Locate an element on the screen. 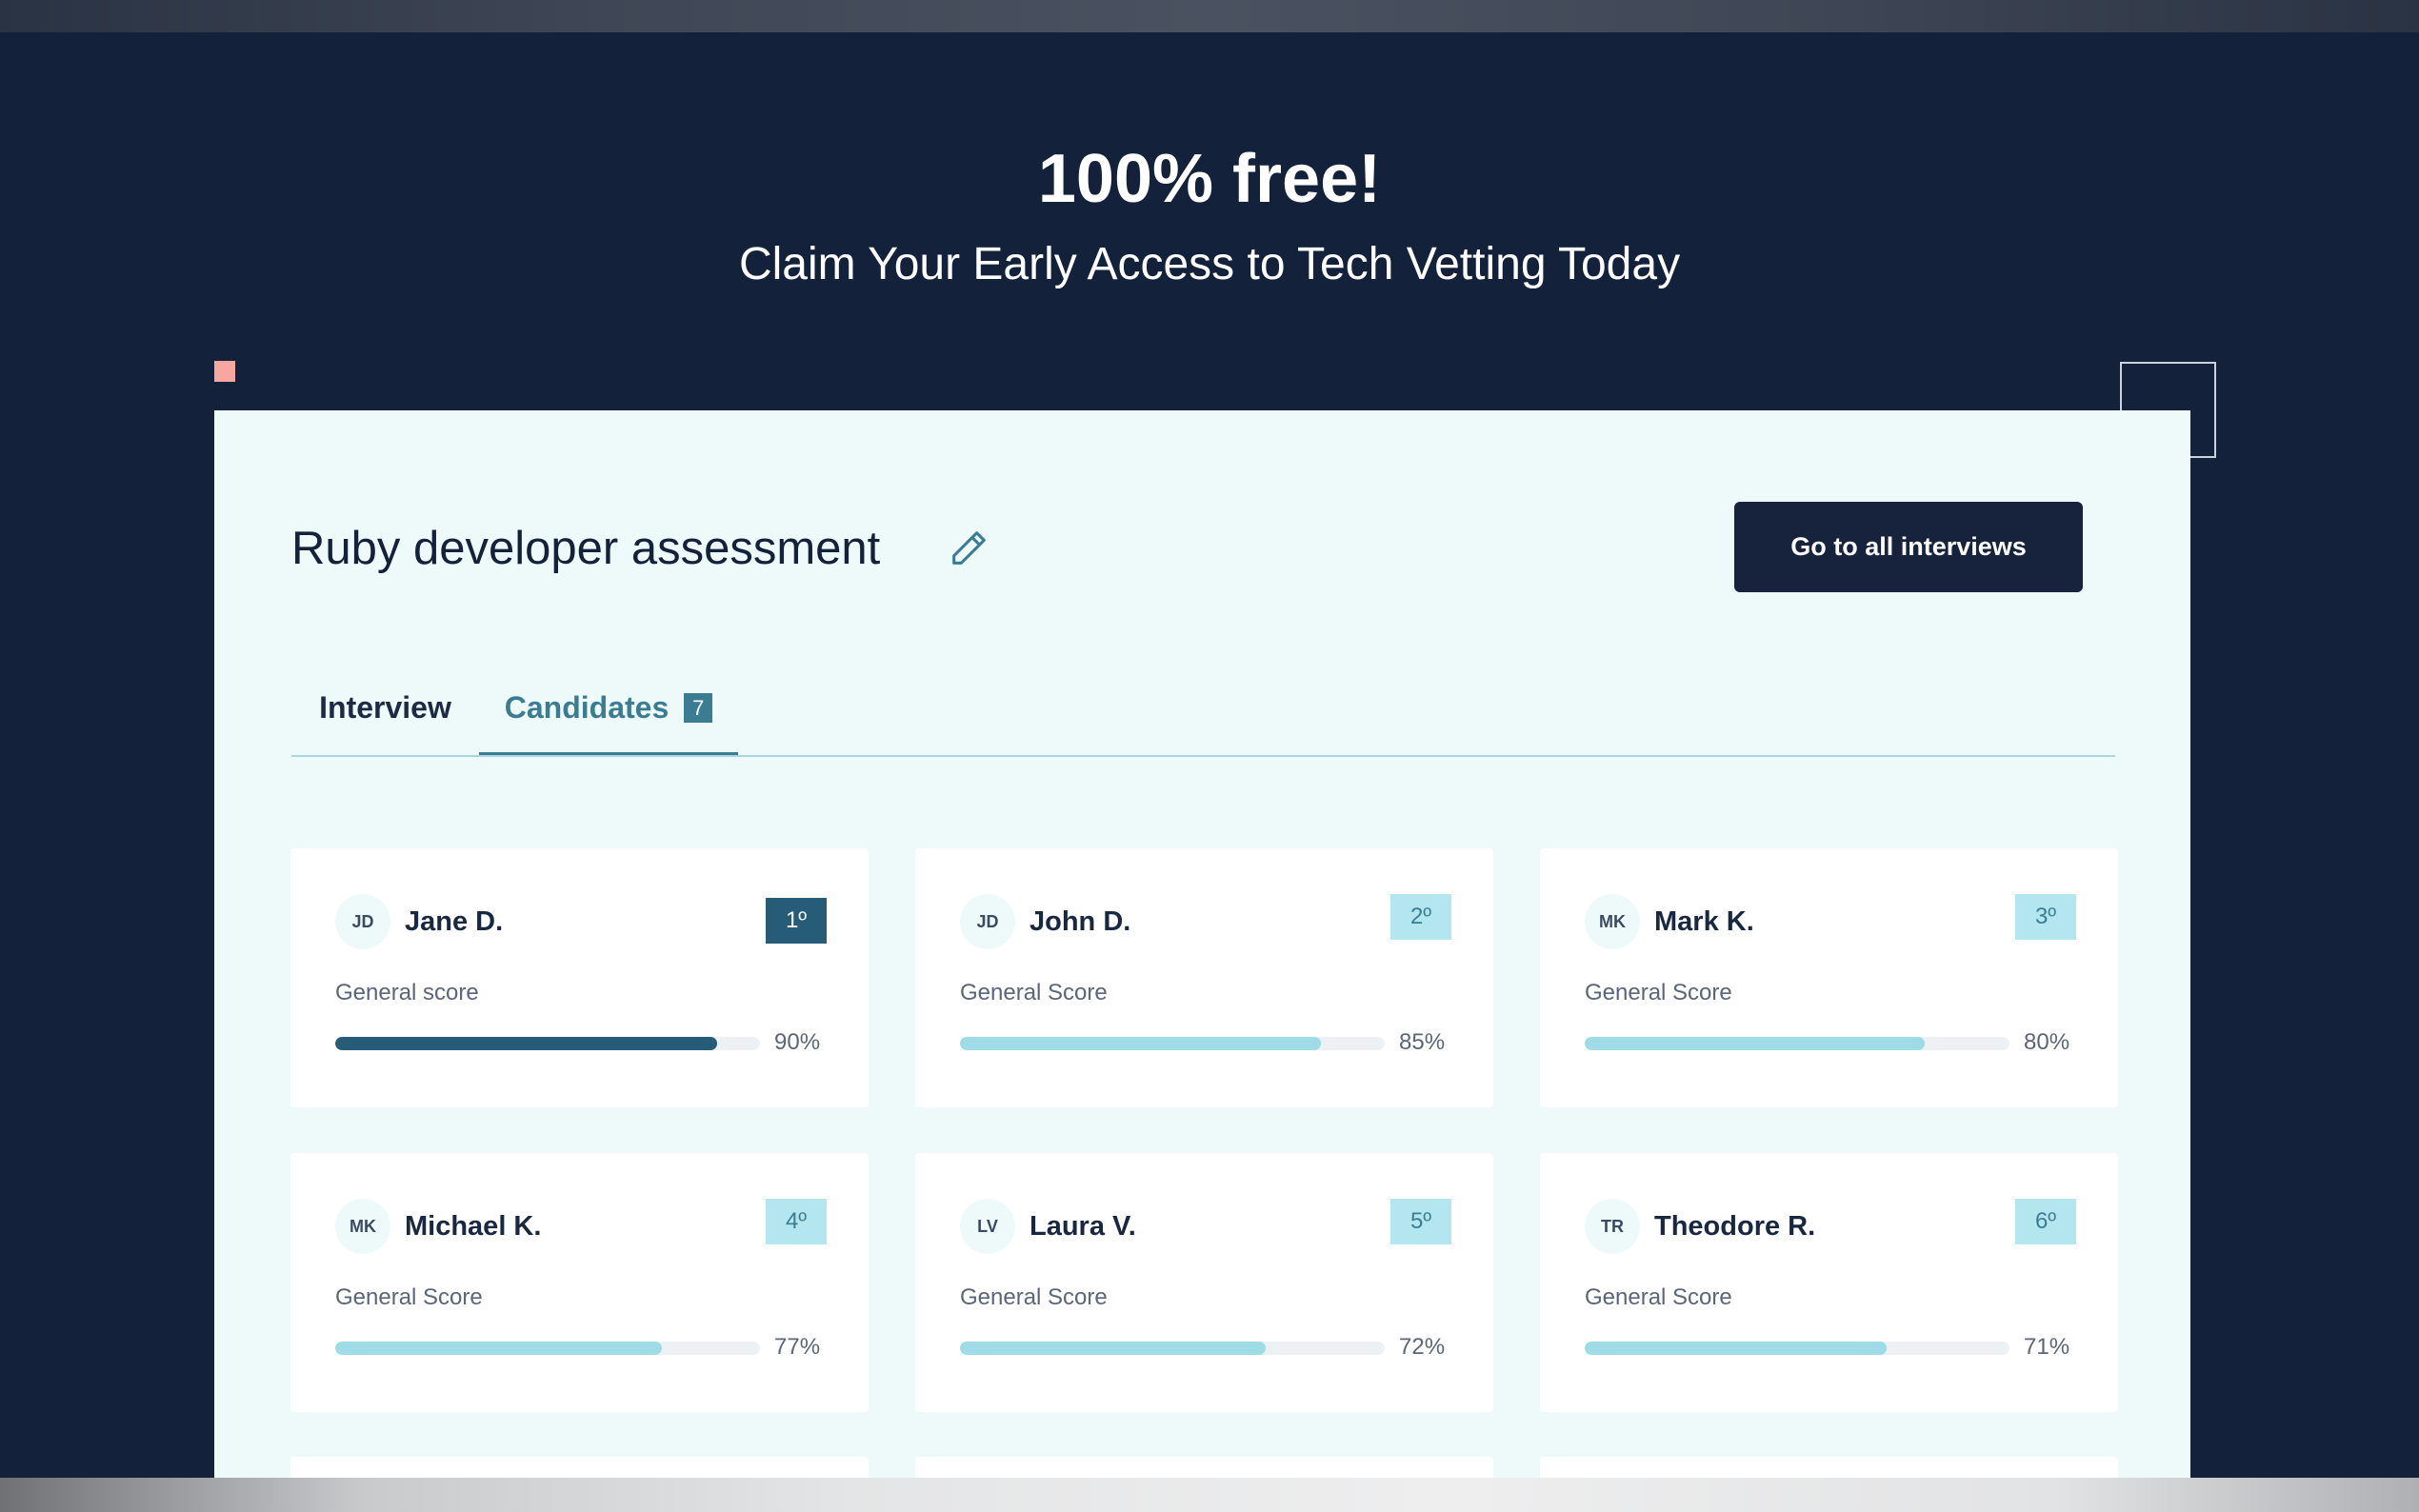 The width and height of the screenshot is (2419, 1512). score-value: 77% is located at coordinates (797, 1347).